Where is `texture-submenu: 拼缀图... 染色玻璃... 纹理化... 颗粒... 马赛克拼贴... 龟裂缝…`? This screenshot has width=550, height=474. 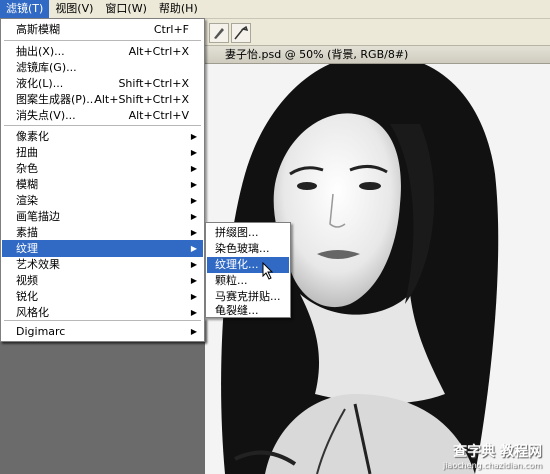
texture-submenu: 拼缀图... 染色玻璃... 纹理化... 颗粒... 马赛克拼贴... 龟裂缝… is located at coordinates (248, 270).